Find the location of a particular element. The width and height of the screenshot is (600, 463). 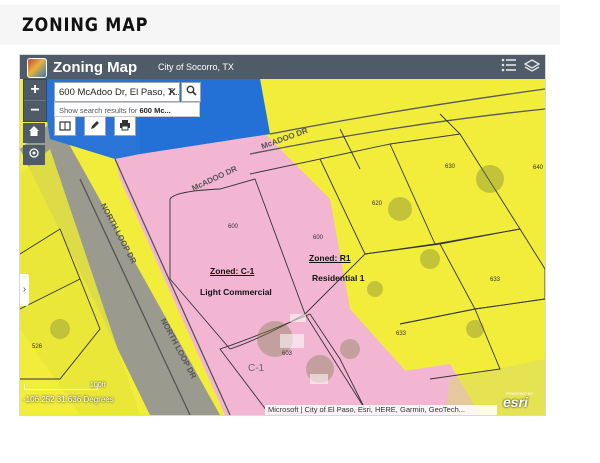

parcel-label: C-1 is located at coordinates (256, 368).